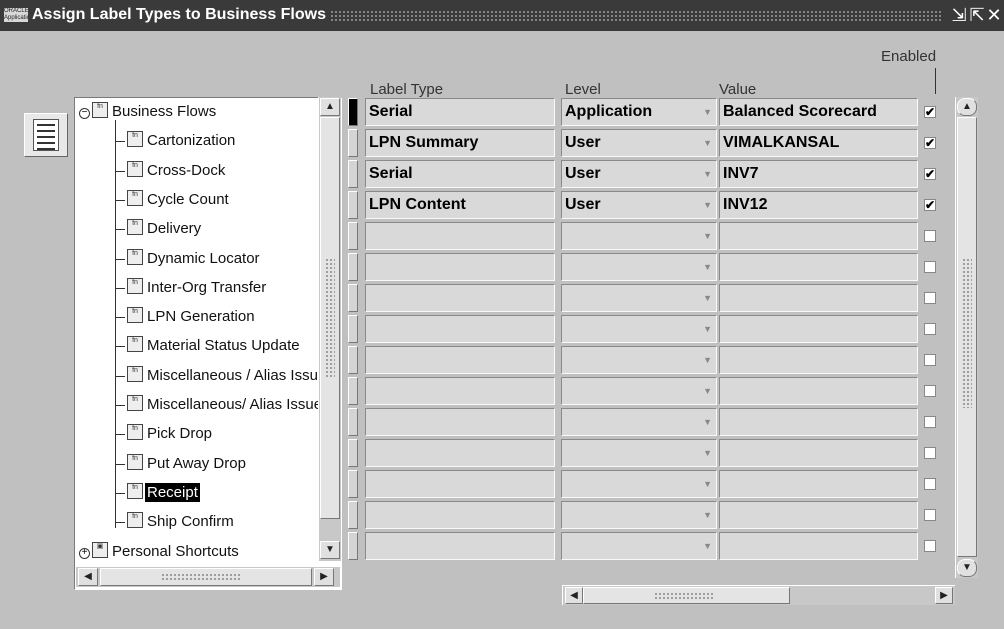  I want to click on tree-node-item: fn Inter-Org Transfer, so click(197, 288).